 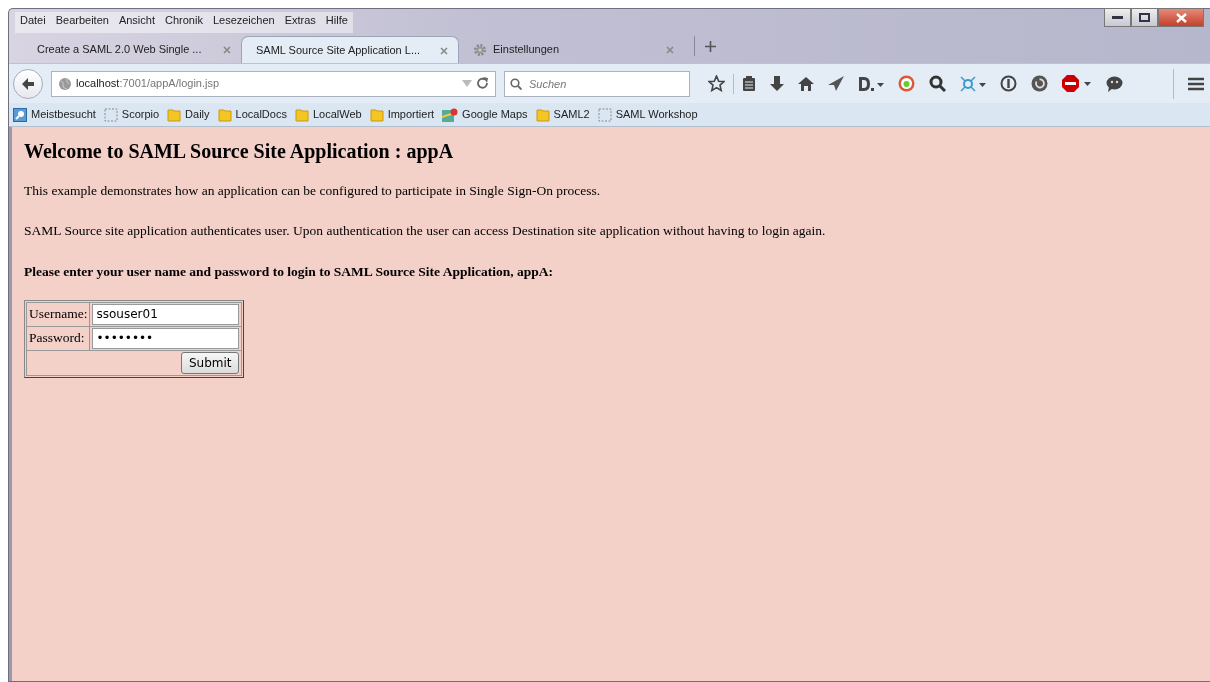 What do you see at coordinates (82, 22) in the screenshot?
I see `menu-item: Bearbeiten` at bounding box center [82, 22].